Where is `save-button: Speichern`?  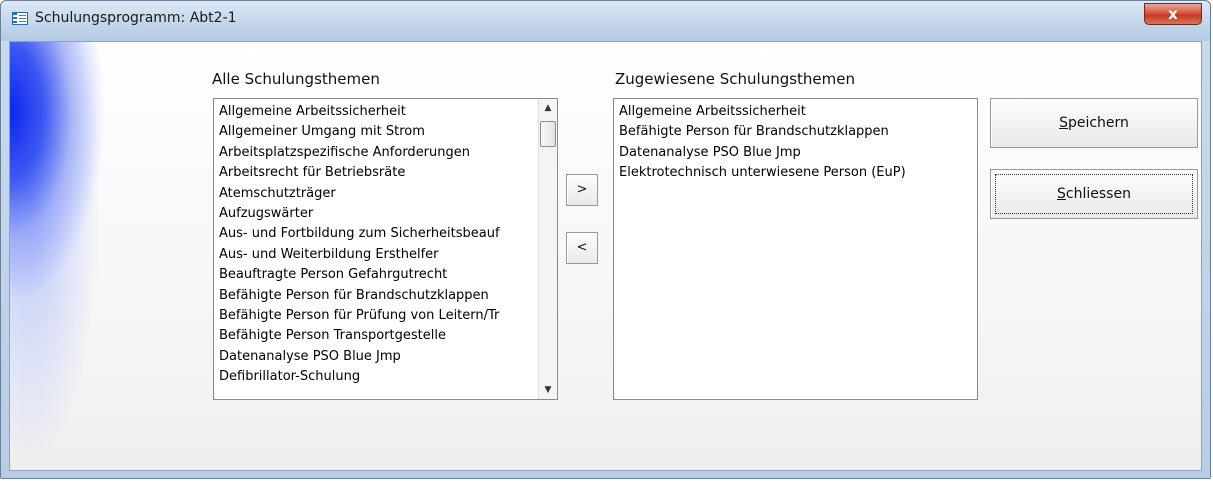 save-button: Speichern is located at coordinates (1094, 123).